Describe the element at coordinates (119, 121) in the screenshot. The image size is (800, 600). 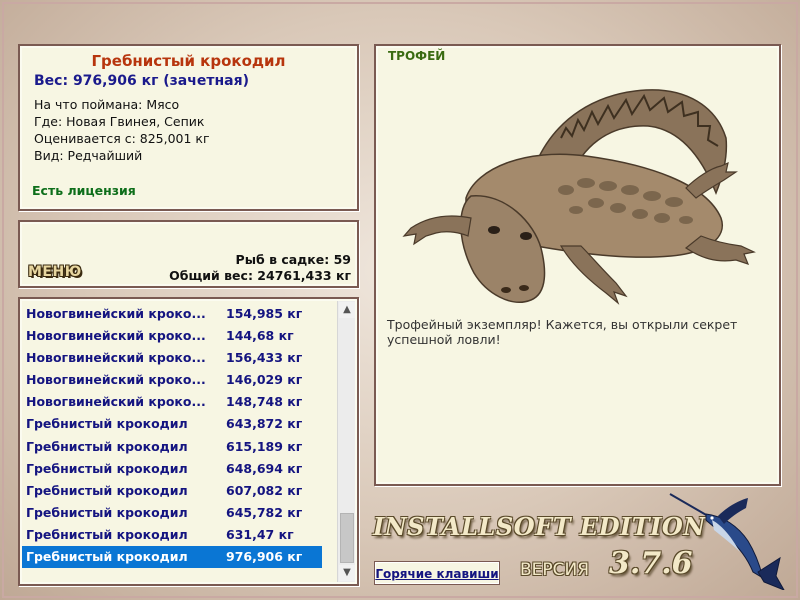
I see `location-line: Где: Новая Гвинея, Сепик` at that location.